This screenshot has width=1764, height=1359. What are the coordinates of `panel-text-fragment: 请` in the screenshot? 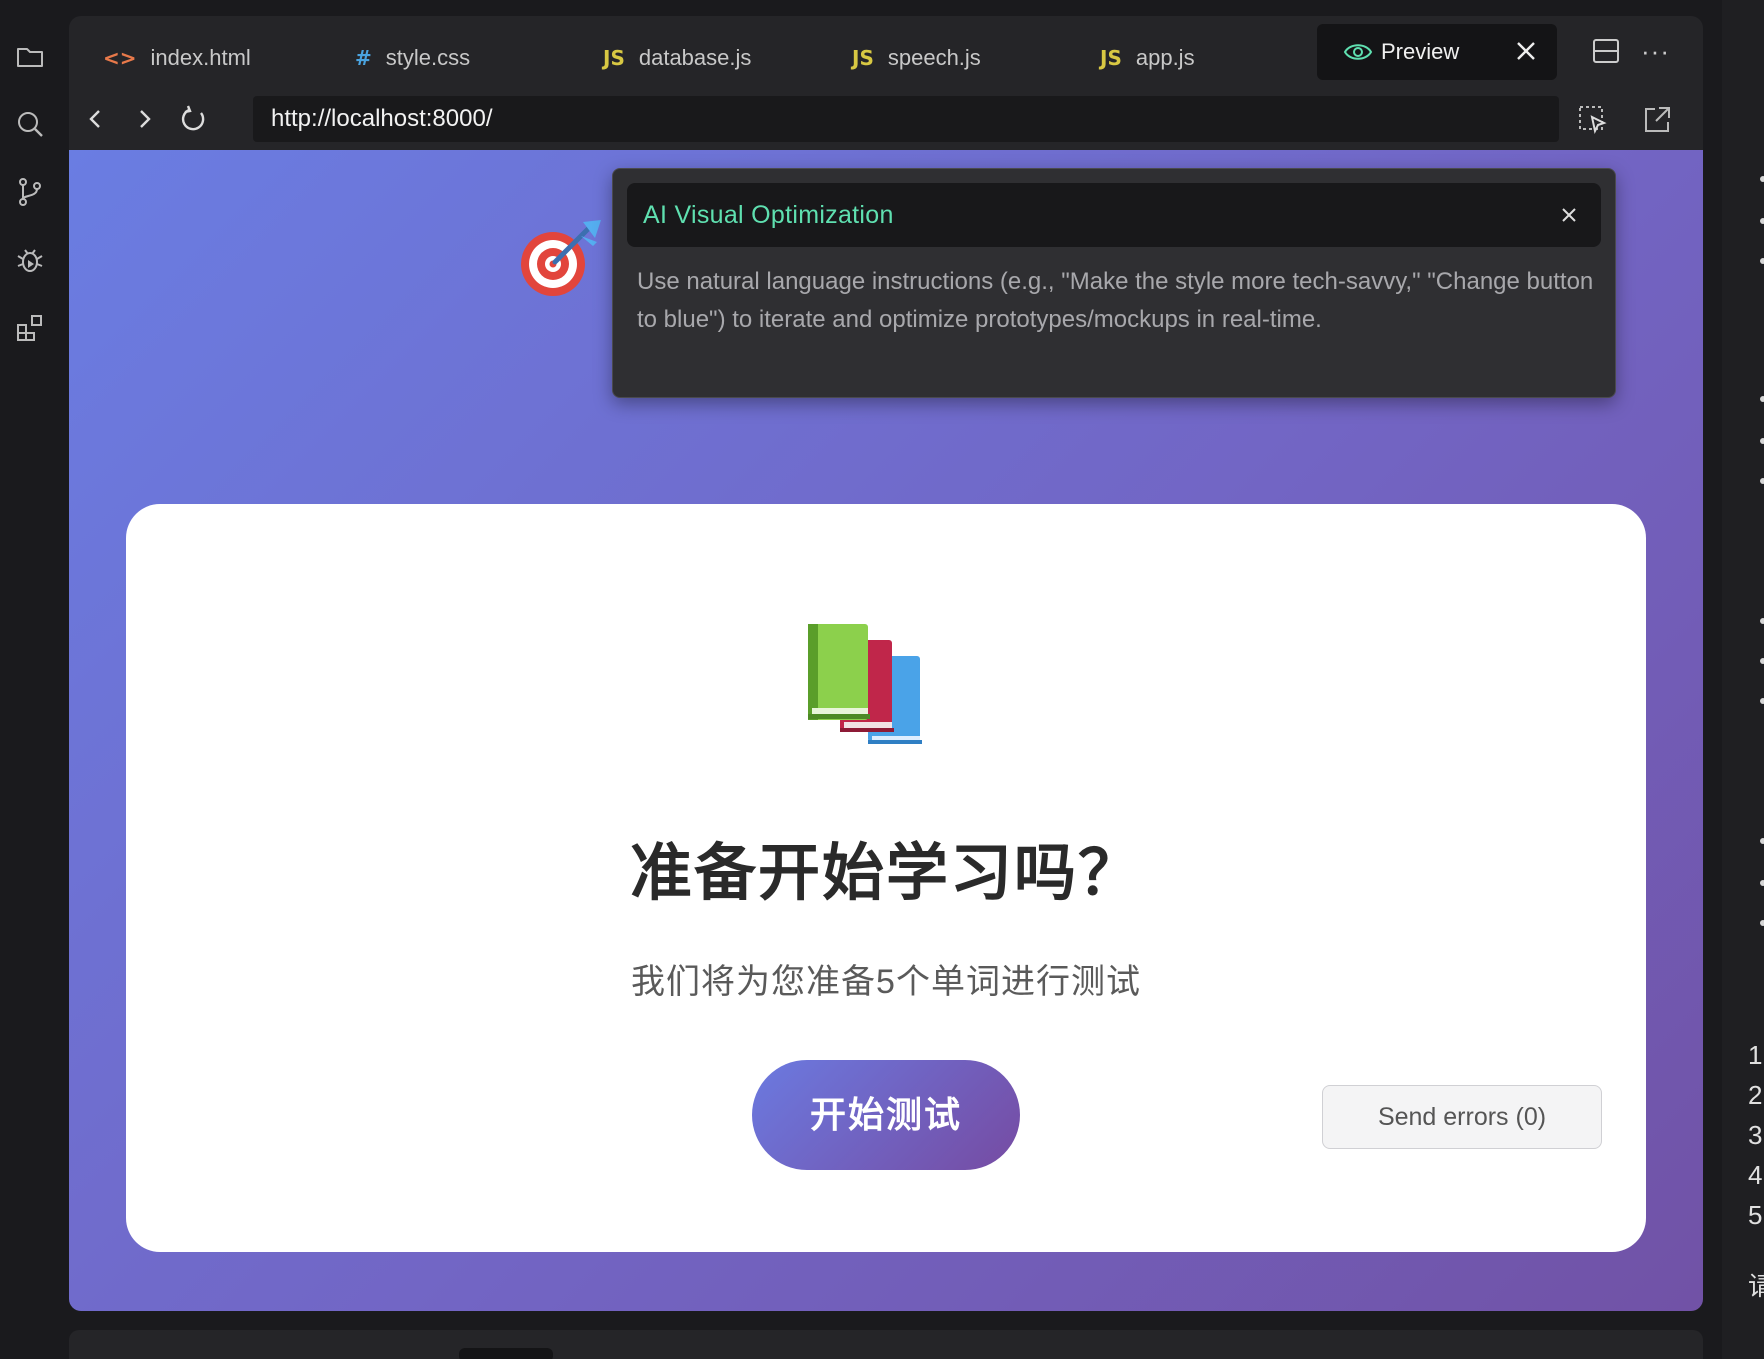 It's located at (1756, 1286).